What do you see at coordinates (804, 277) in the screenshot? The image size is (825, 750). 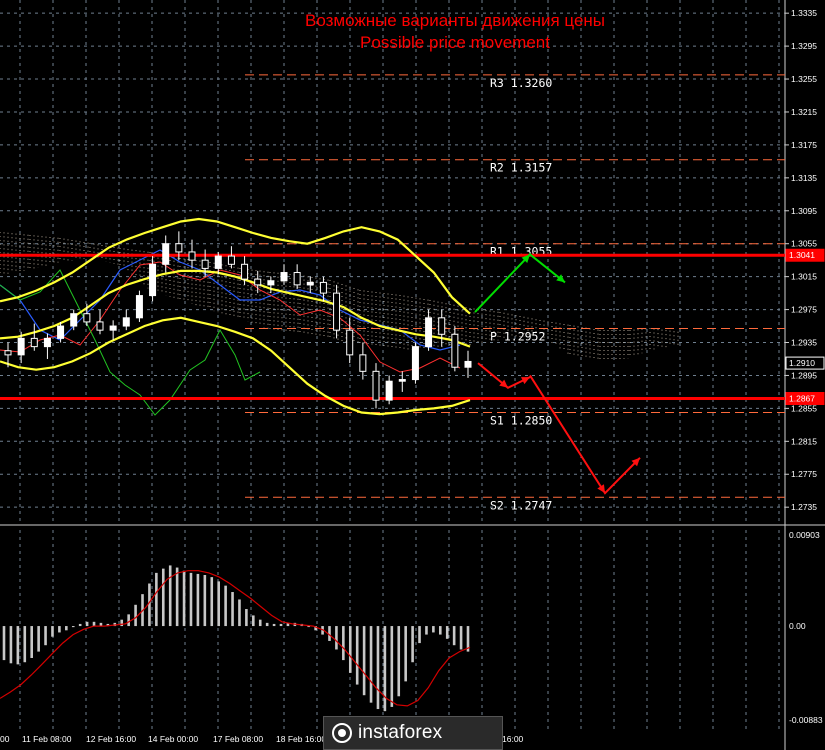 I see `y-tick-label: 1.3015` at bounding box center [804, 277].